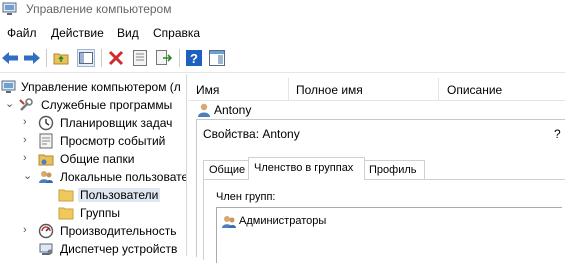 This screenshot has height=263, width=565. Describe the element at coordinates (282, 31) in the screenshot. I see `menu-bar: Файл Действие Вид Справка` at that location.